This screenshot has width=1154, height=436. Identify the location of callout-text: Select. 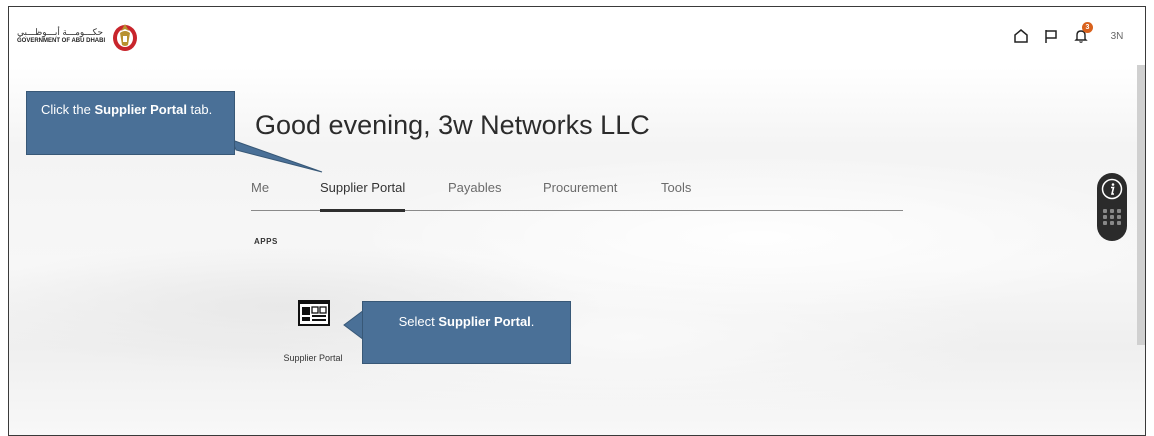
(418, 321).